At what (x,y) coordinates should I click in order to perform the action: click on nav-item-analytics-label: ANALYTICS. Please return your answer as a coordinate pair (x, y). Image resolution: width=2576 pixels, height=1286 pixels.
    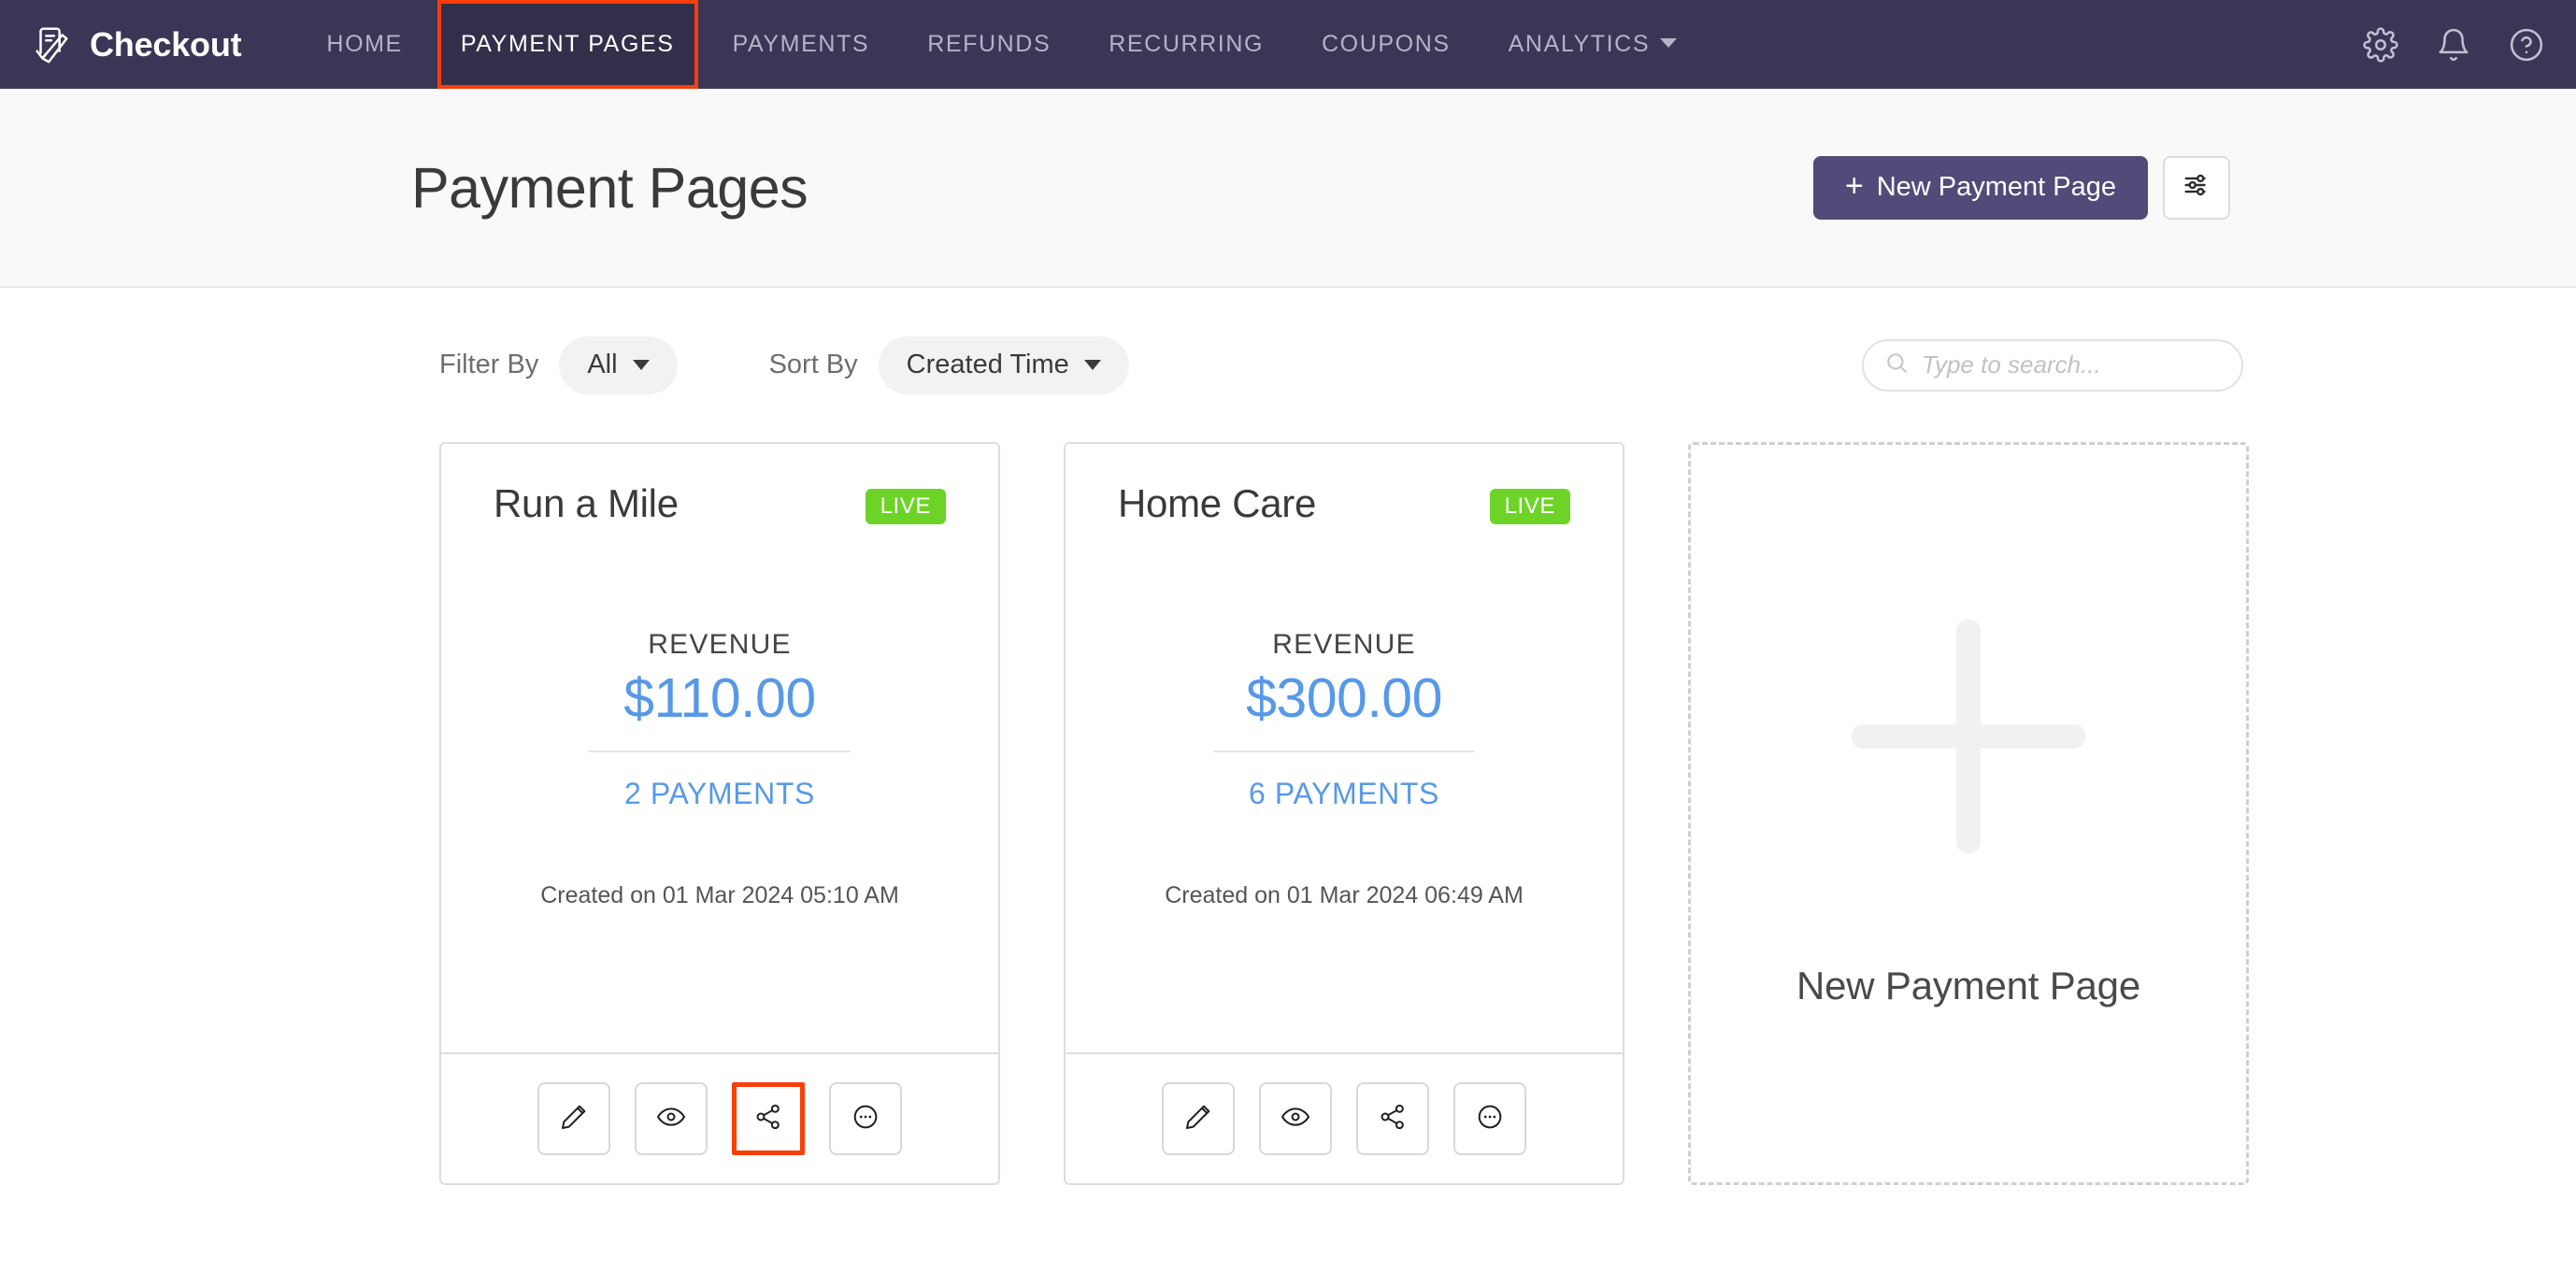
    Looking at the image, I should click on (1579, 44).